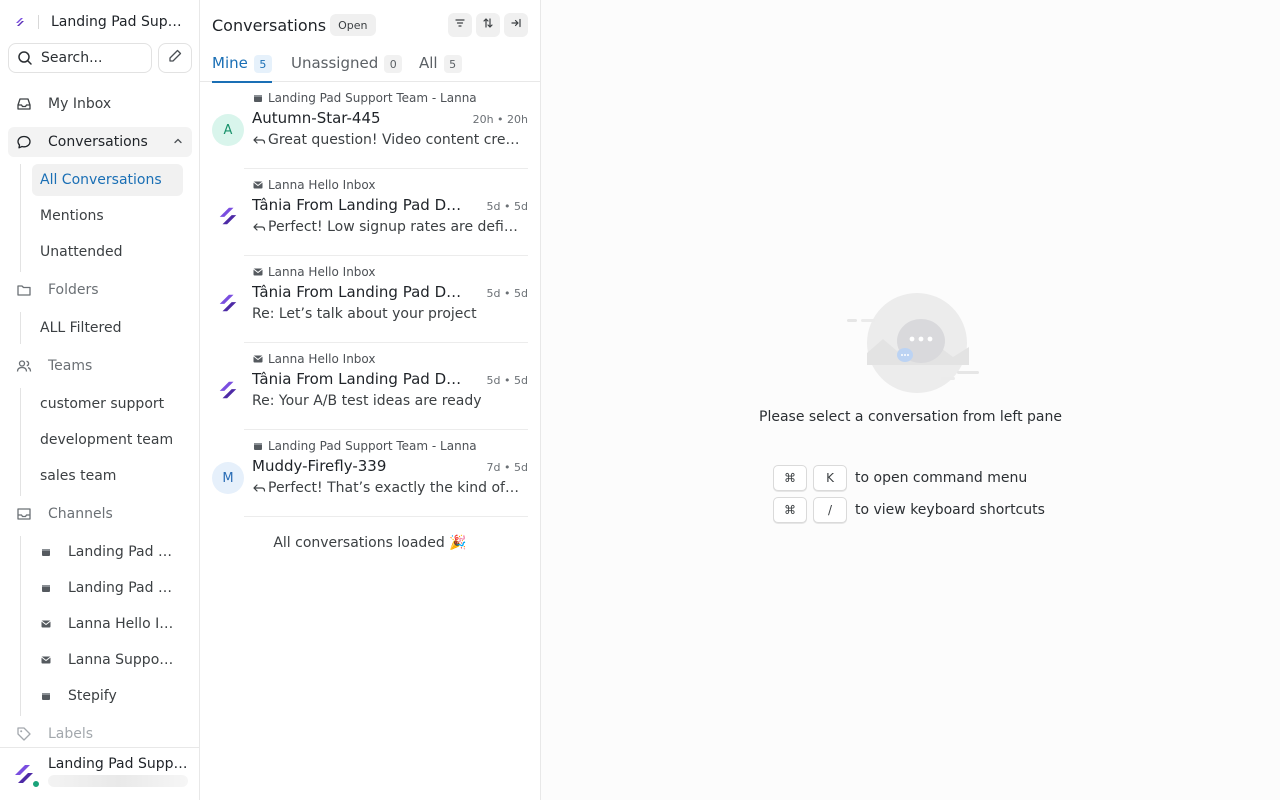 The image size is (1280, 800). I want to click on nav-channels: Channels, so click(100, 514).